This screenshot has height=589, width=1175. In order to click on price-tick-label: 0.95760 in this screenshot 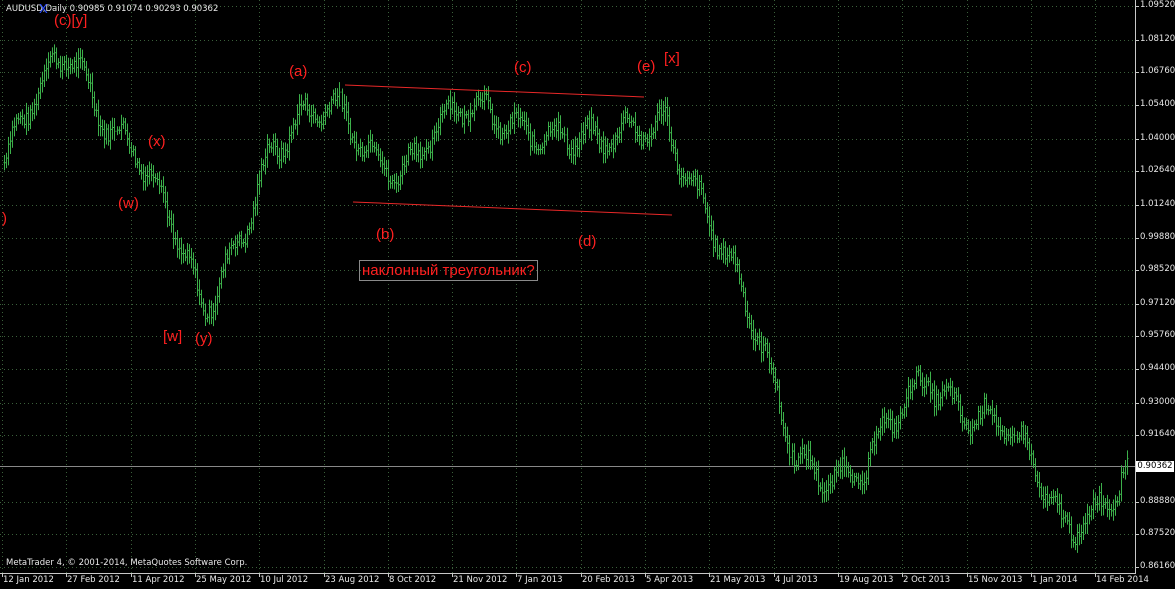, I will do `click(1157, 335)`.